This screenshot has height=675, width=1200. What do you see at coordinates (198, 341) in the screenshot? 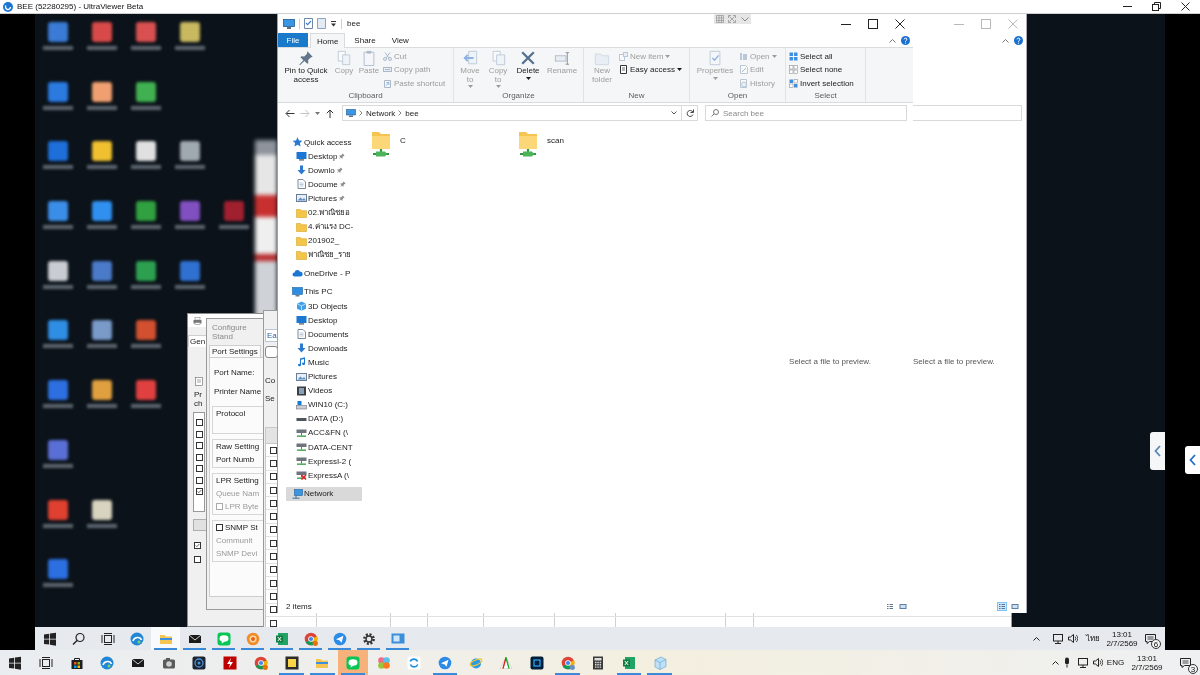
I see `dialog-tab: Gen` at bounding box center [198, 341].